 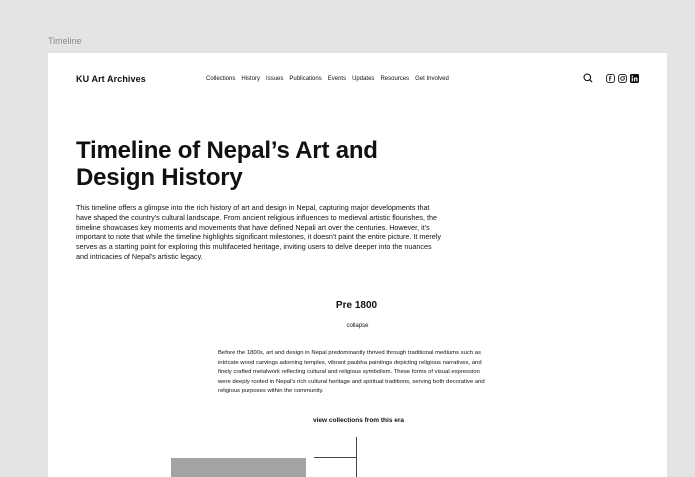 I want to click on menu-item-issues: Issues, so click(x=274, y=79).